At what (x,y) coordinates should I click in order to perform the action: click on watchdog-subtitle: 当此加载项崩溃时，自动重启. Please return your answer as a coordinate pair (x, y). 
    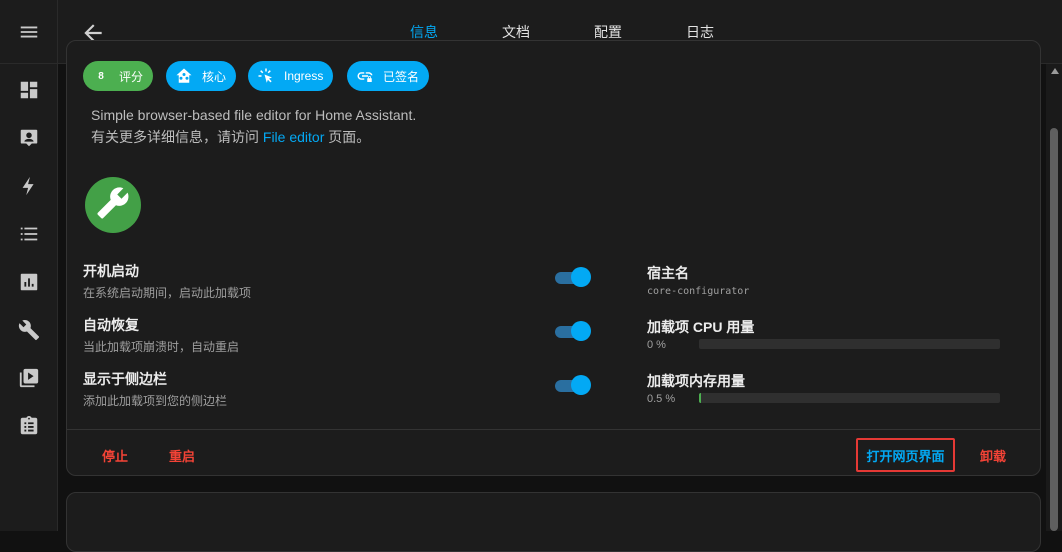
    Looking at the image, I should click on (161, 347).